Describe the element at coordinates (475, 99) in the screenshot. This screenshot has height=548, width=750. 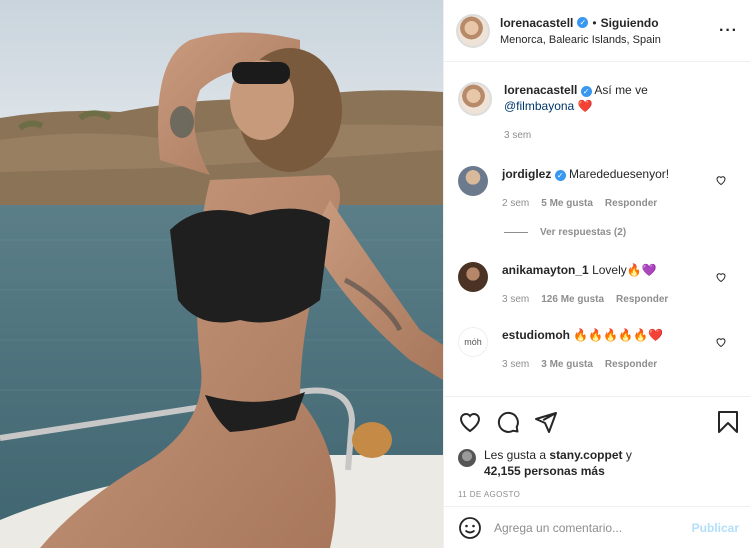
I see `caption-avatar` at that location.